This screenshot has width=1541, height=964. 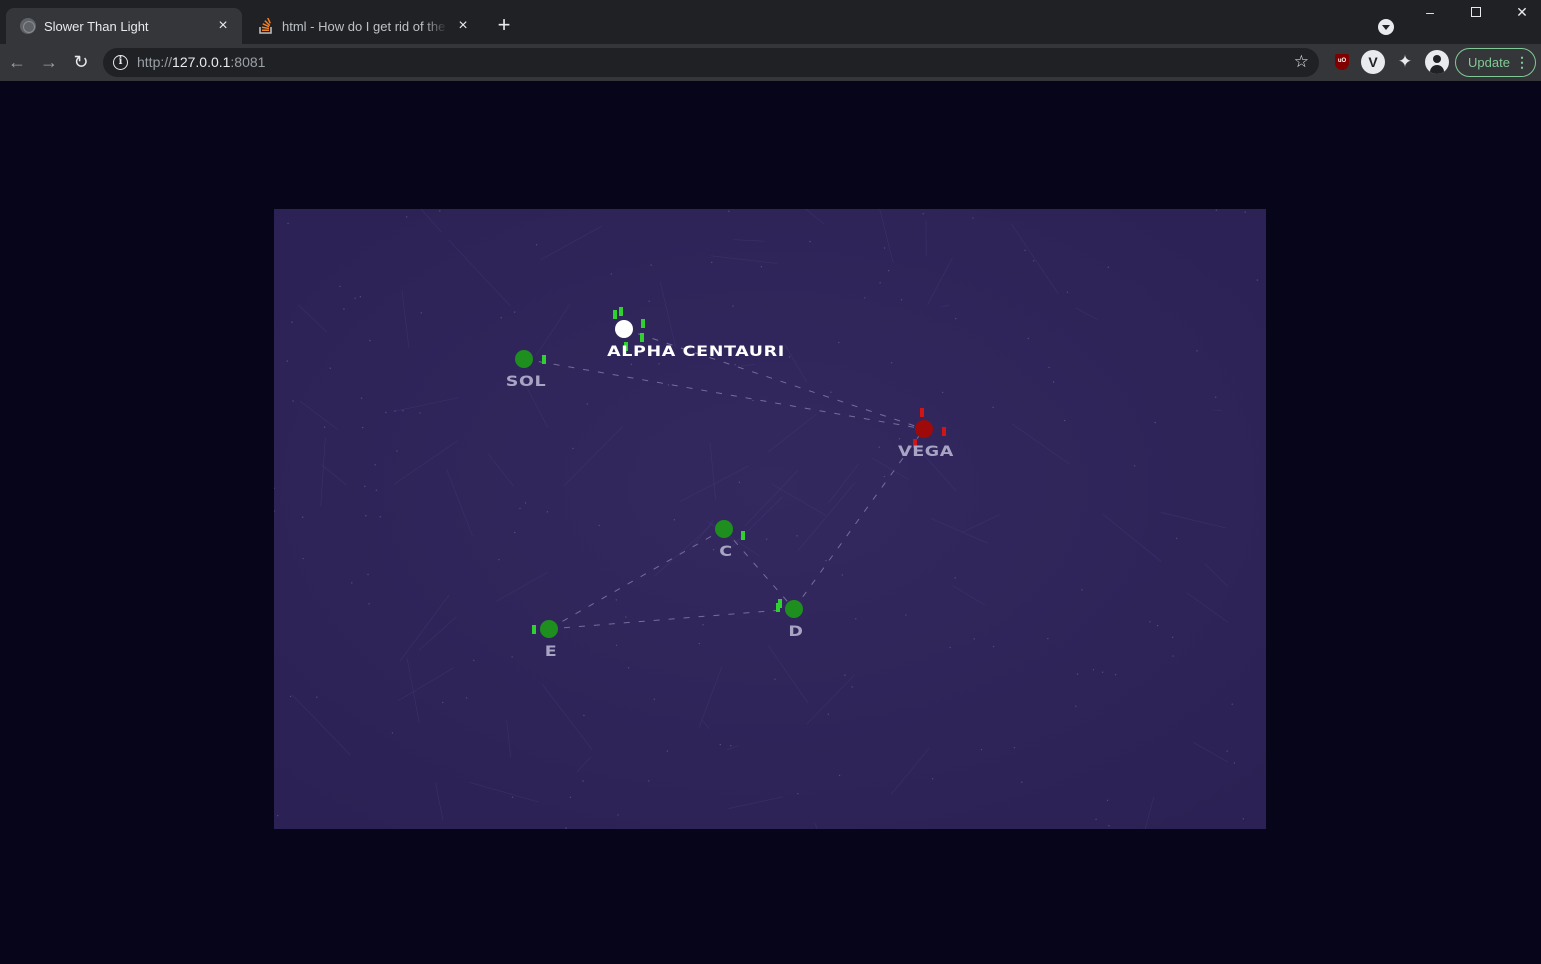 I want to click on star-label-text: ALPHA CENTAURI, so click(x=696, y=352).